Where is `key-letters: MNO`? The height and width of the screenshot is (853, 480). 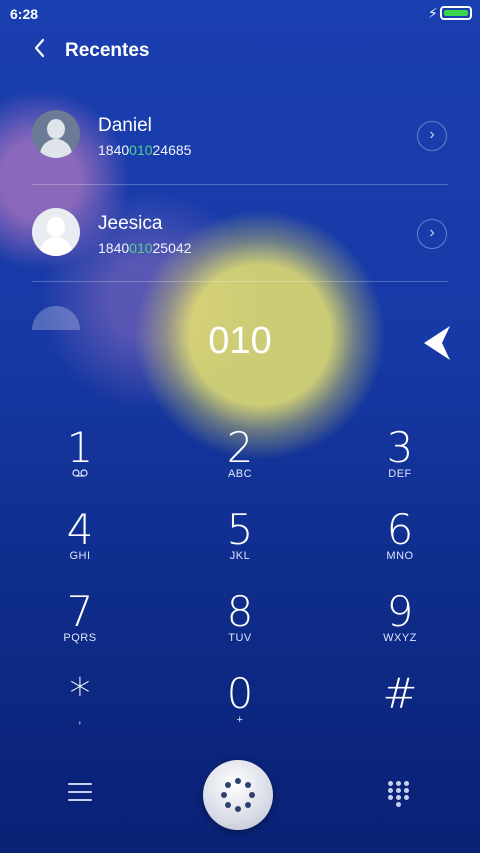 key-letters: MNO is located at coordinates (400, 556).